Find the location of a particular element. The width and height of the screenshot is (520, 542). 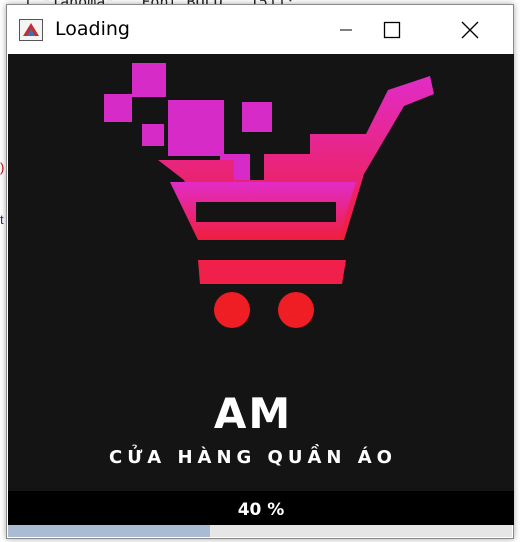

cart-base is located at coordinates (272, 272).